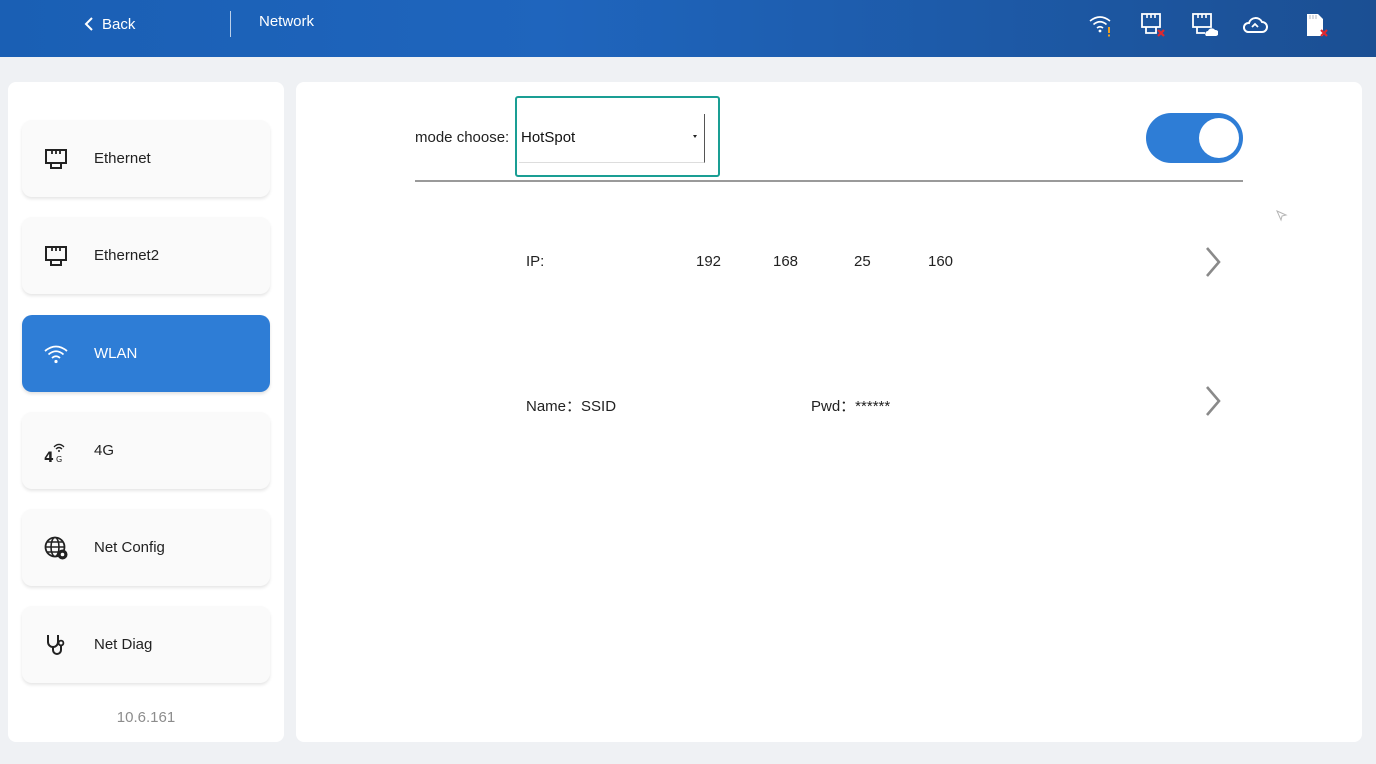 This screenshot has width=1376, height=764. I want to click on globe-gear-icon, so click(56, 548).